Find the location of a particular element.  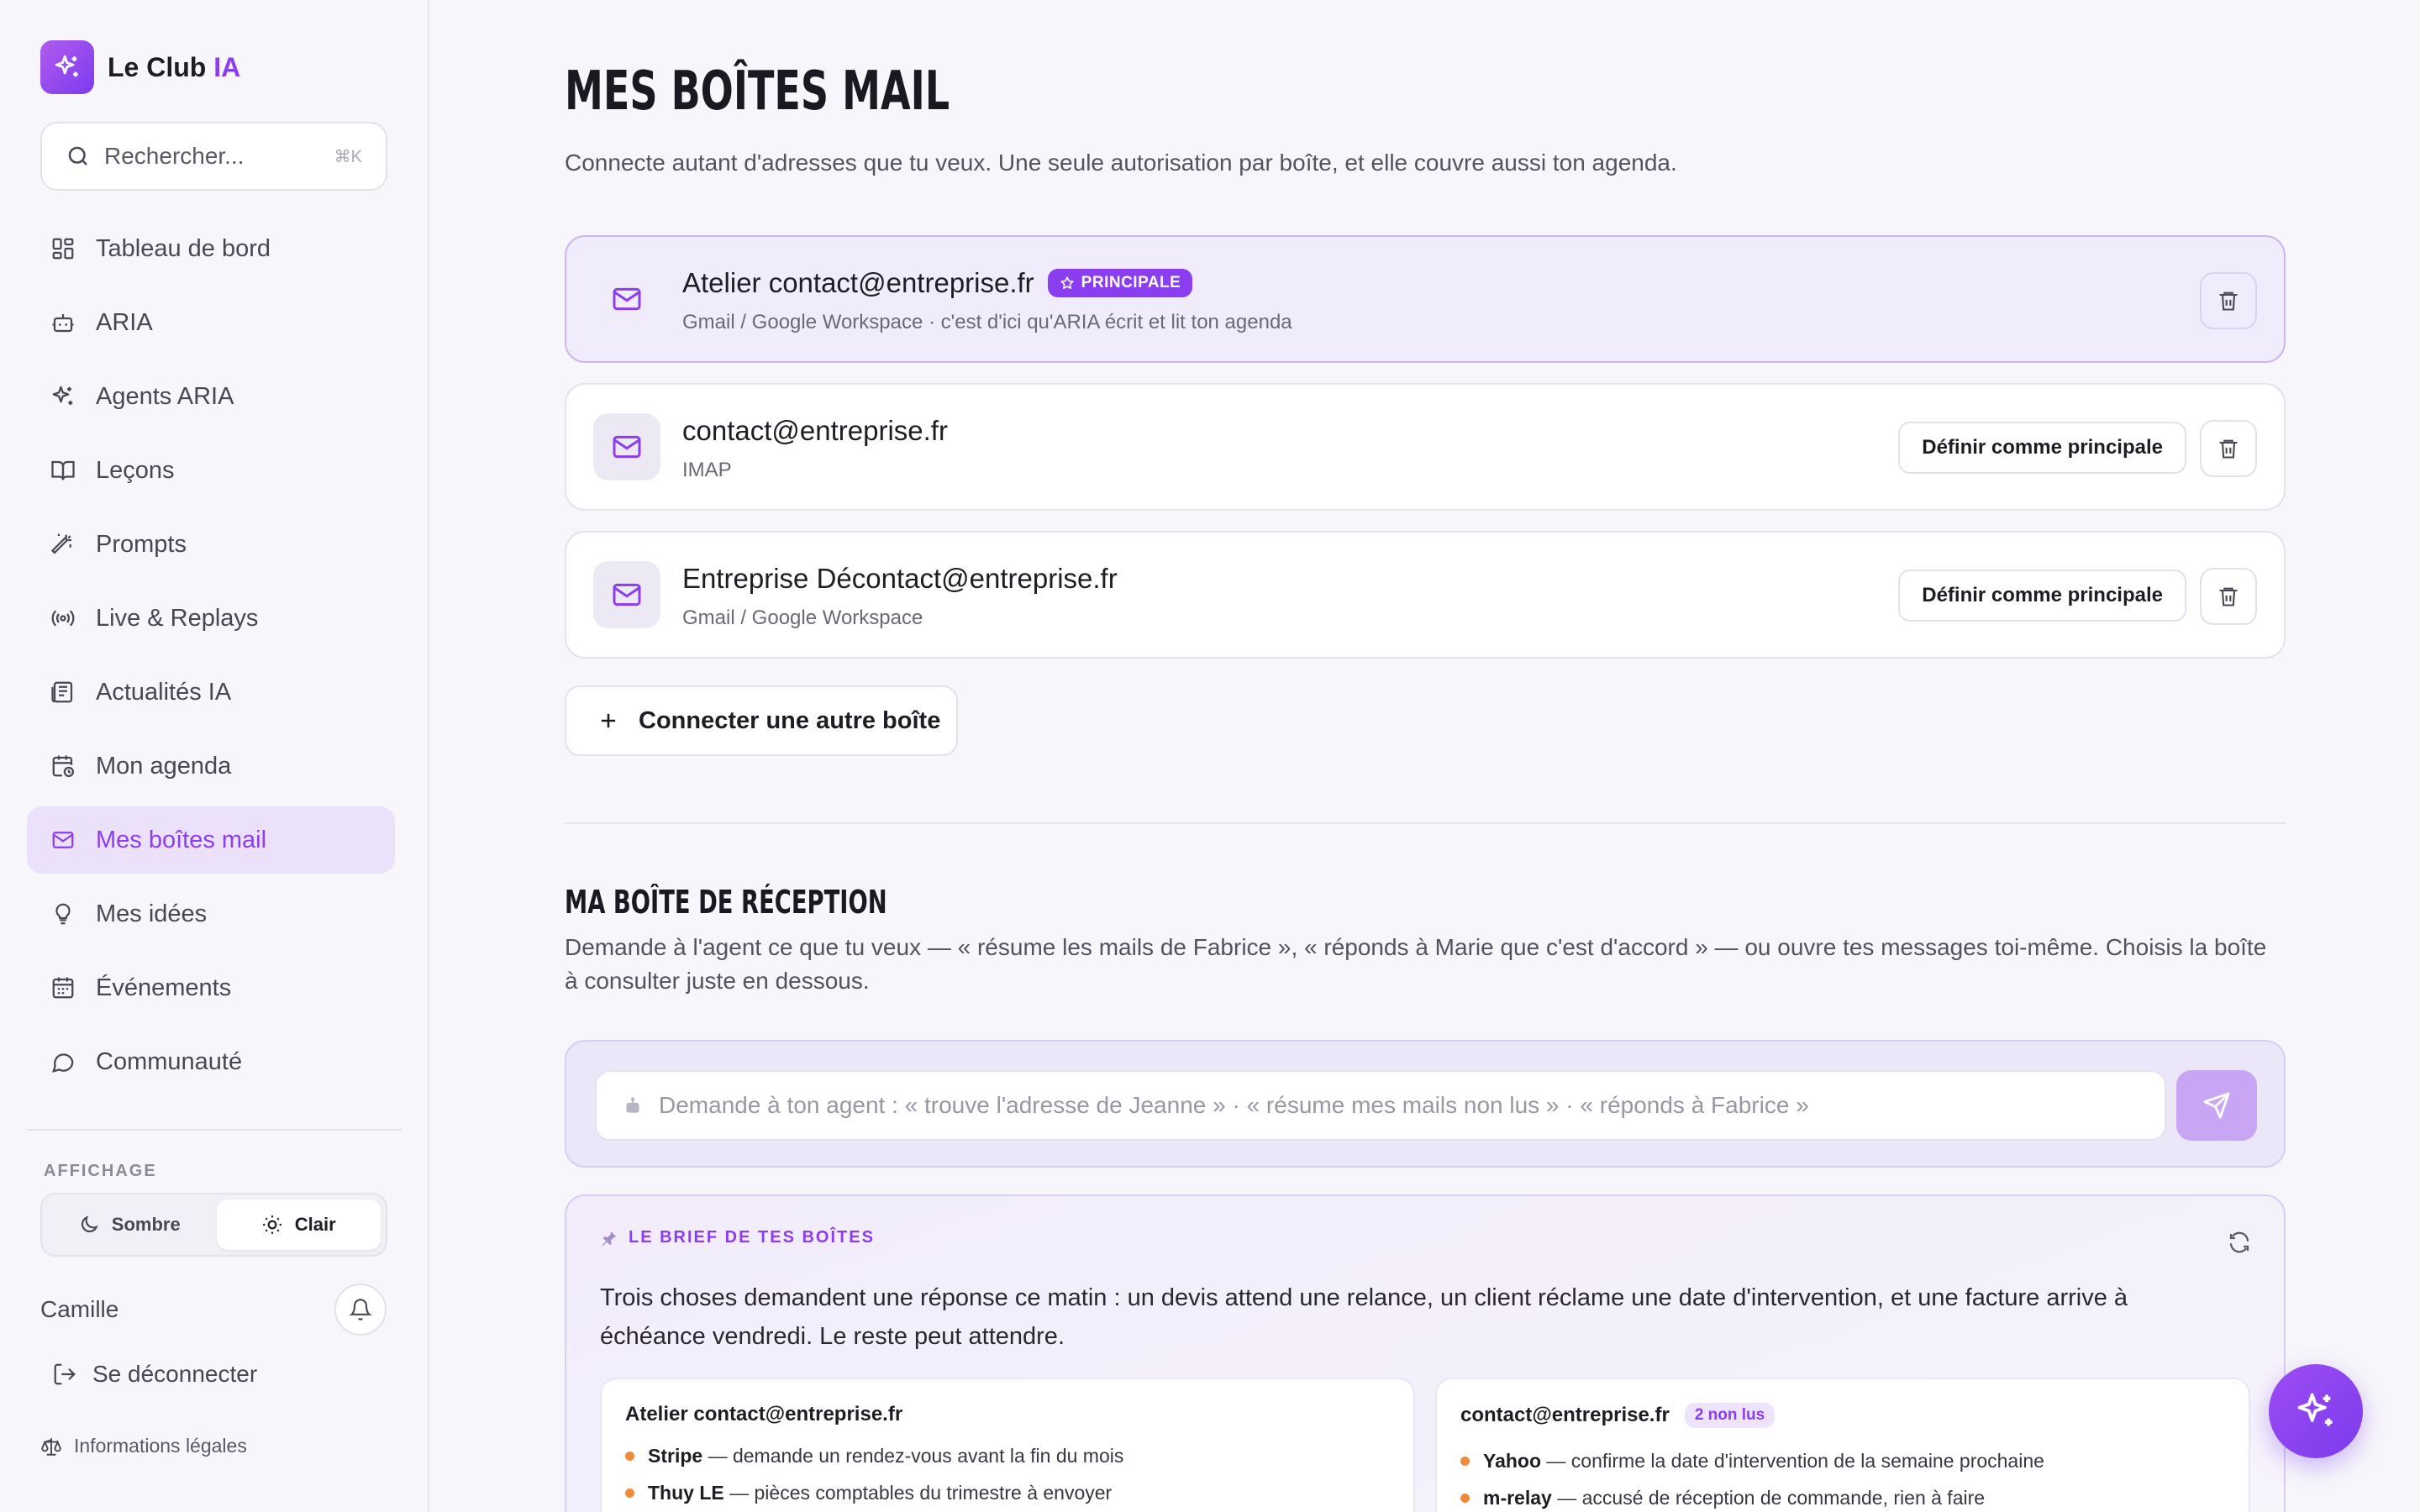

sidebar-item-evenements: Événements is located at coordinates (211, 987).